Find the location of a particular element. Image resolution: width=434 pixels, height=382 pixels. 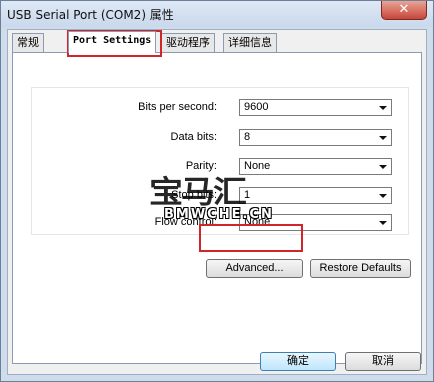

tab-driver: 驱动程序 is located at coordinates (188, 42).